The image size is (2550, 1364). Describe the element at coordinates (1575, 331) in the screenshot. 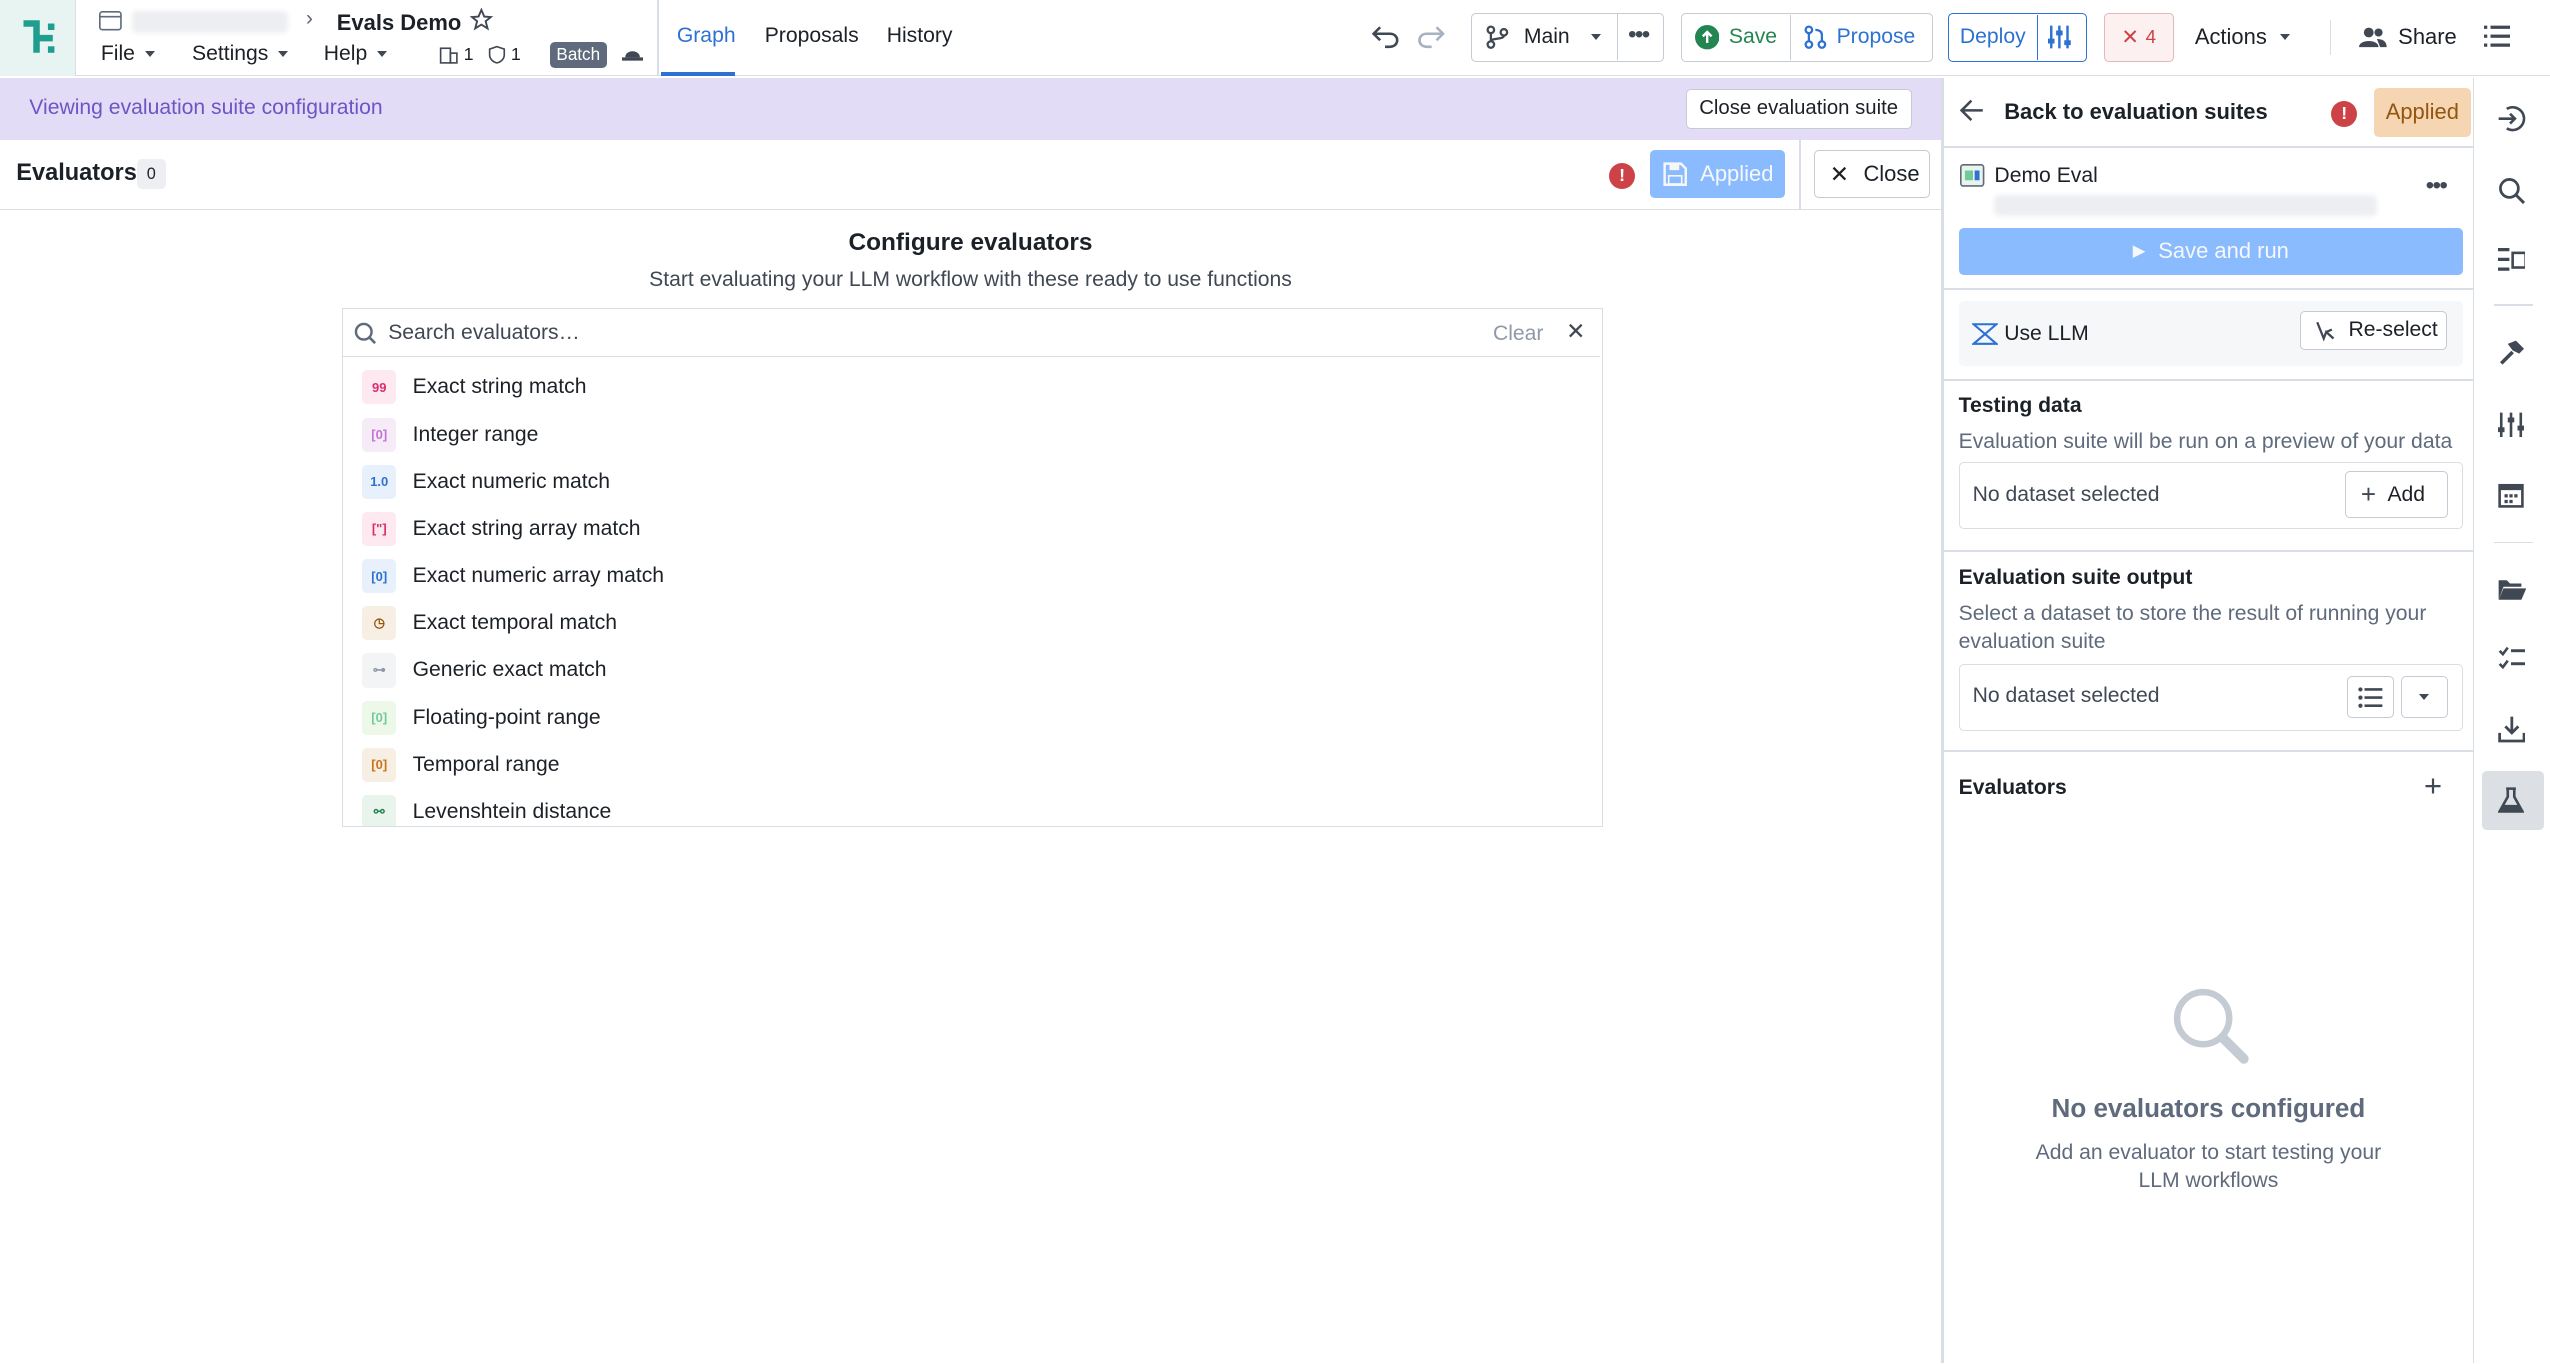

I see `close-search-icon: ✕` at that location.